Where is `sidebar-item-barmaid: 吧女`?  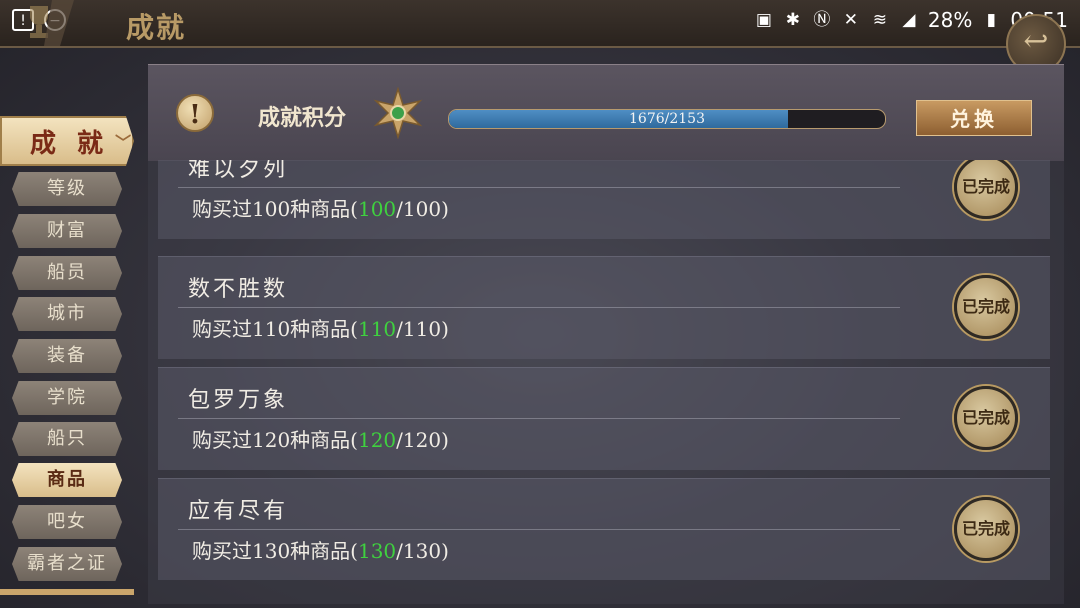 sidebar-item-barmaid: 吧女 is located at coordinates (67, 522).